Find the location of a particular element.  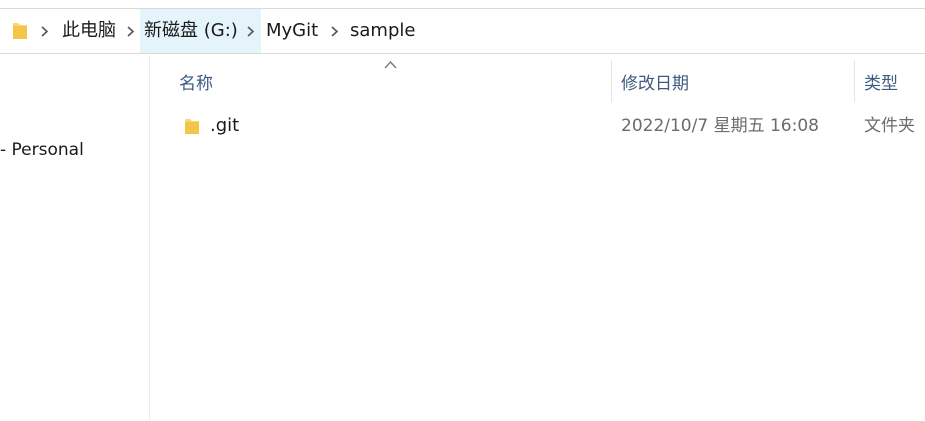

breadcrumb-item-drive-g: 新磁盘 (G:) is located at coordinates (191, 31).